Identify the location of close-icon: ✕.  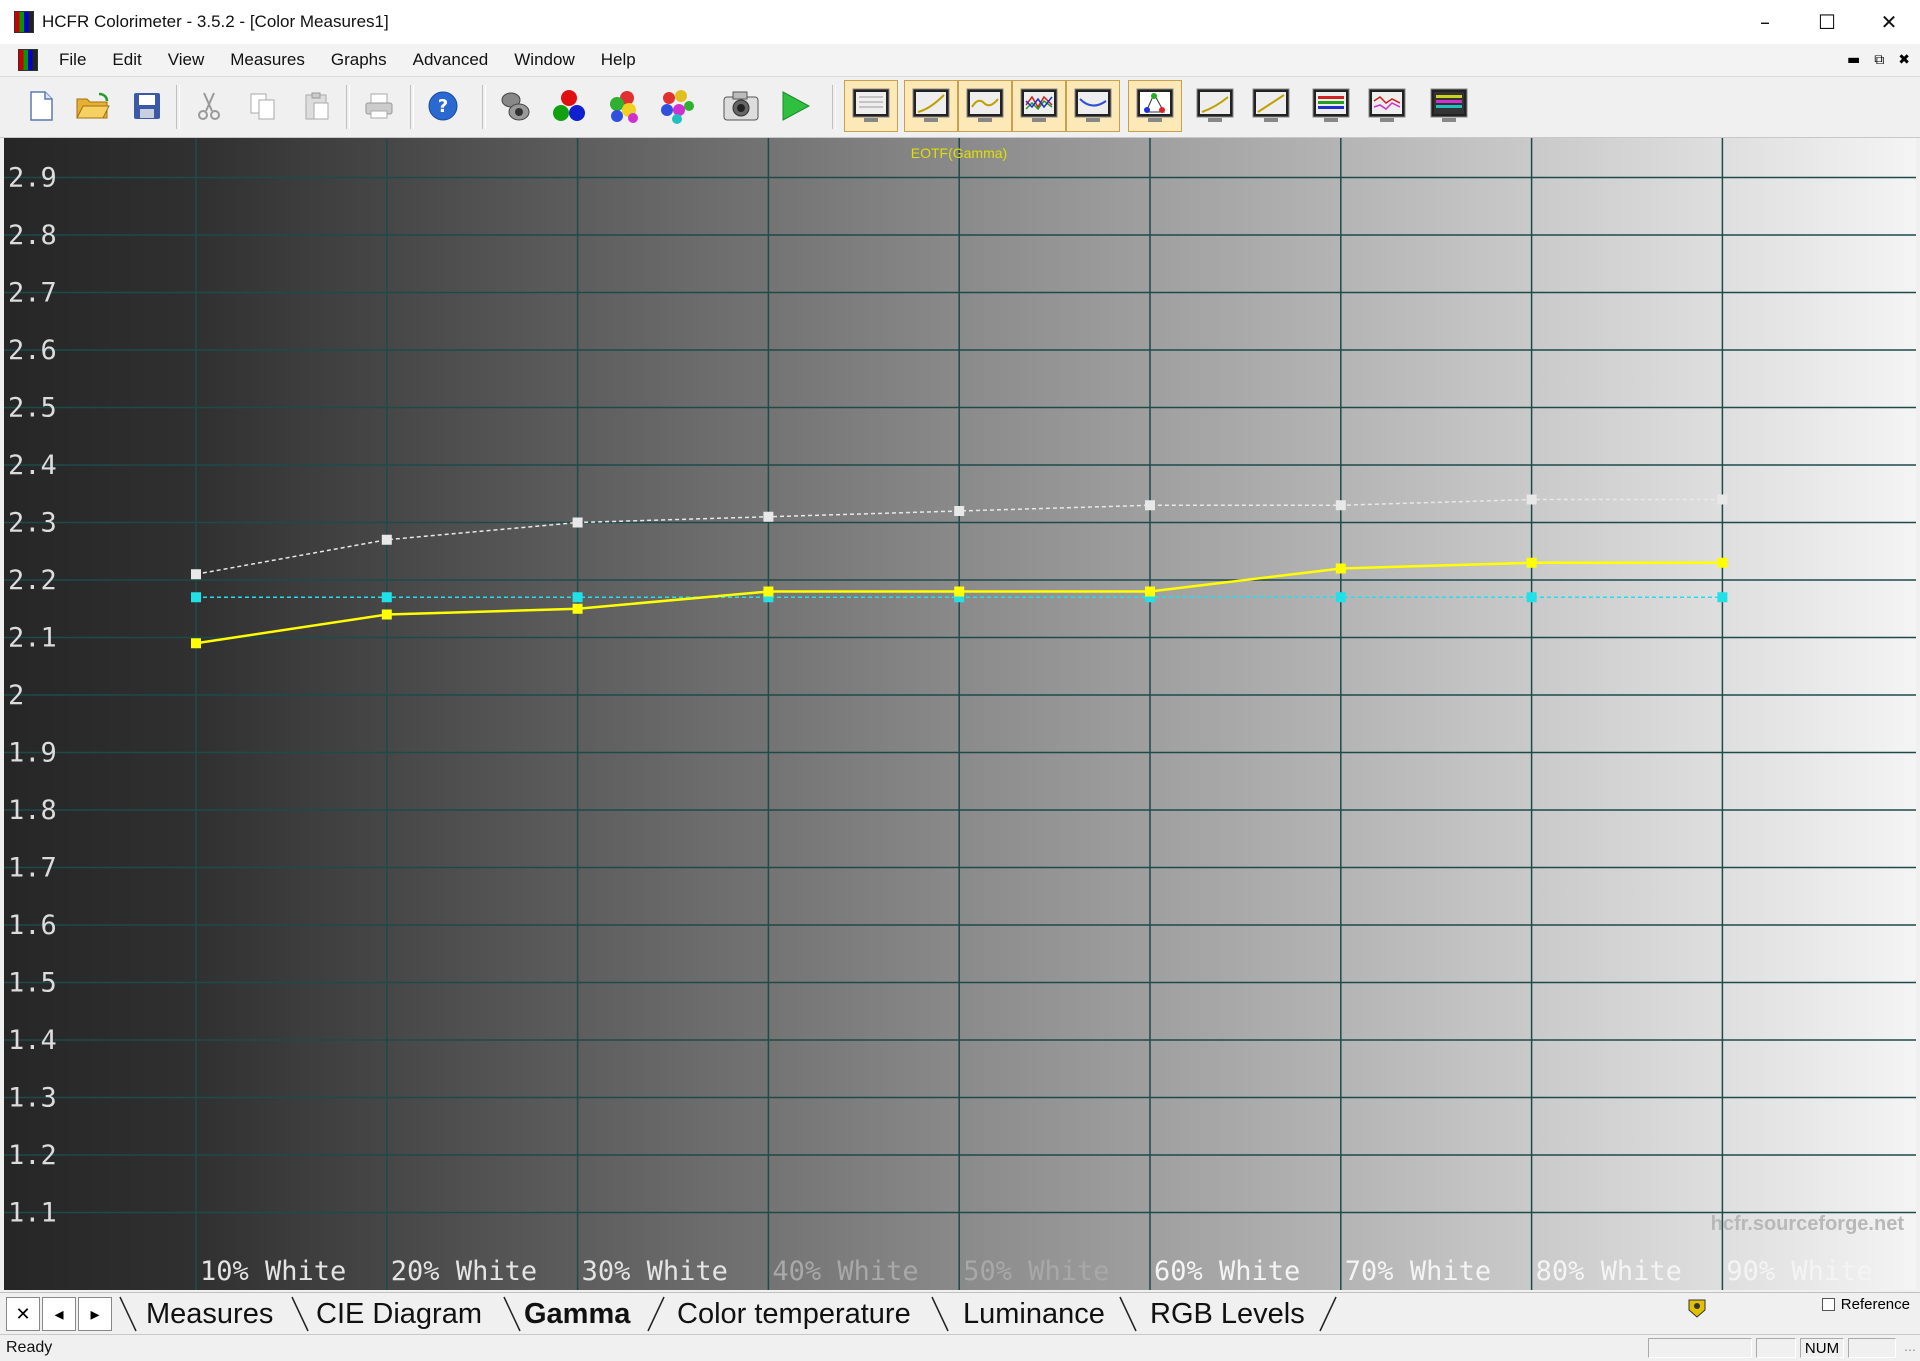
(1889, 22).